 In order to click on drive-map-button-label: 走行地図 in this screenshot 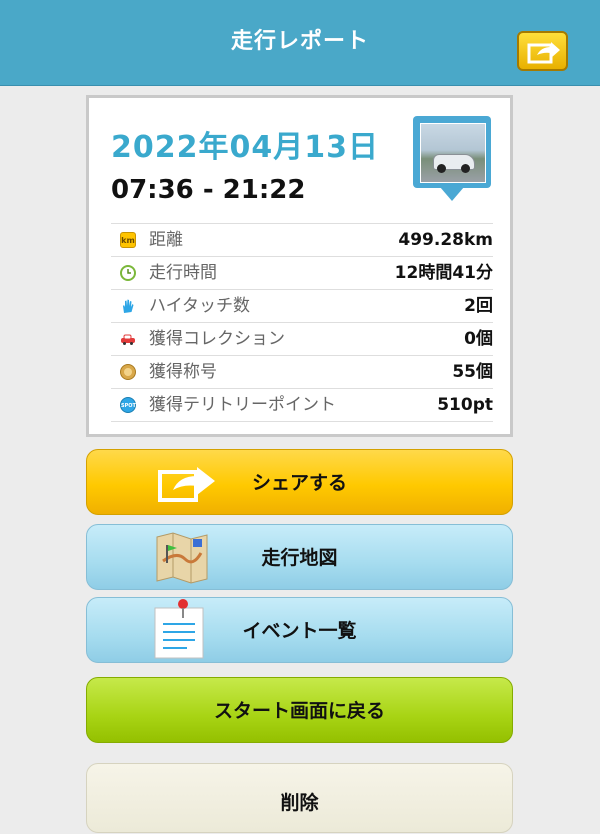, I will do `click(299, 558)`.